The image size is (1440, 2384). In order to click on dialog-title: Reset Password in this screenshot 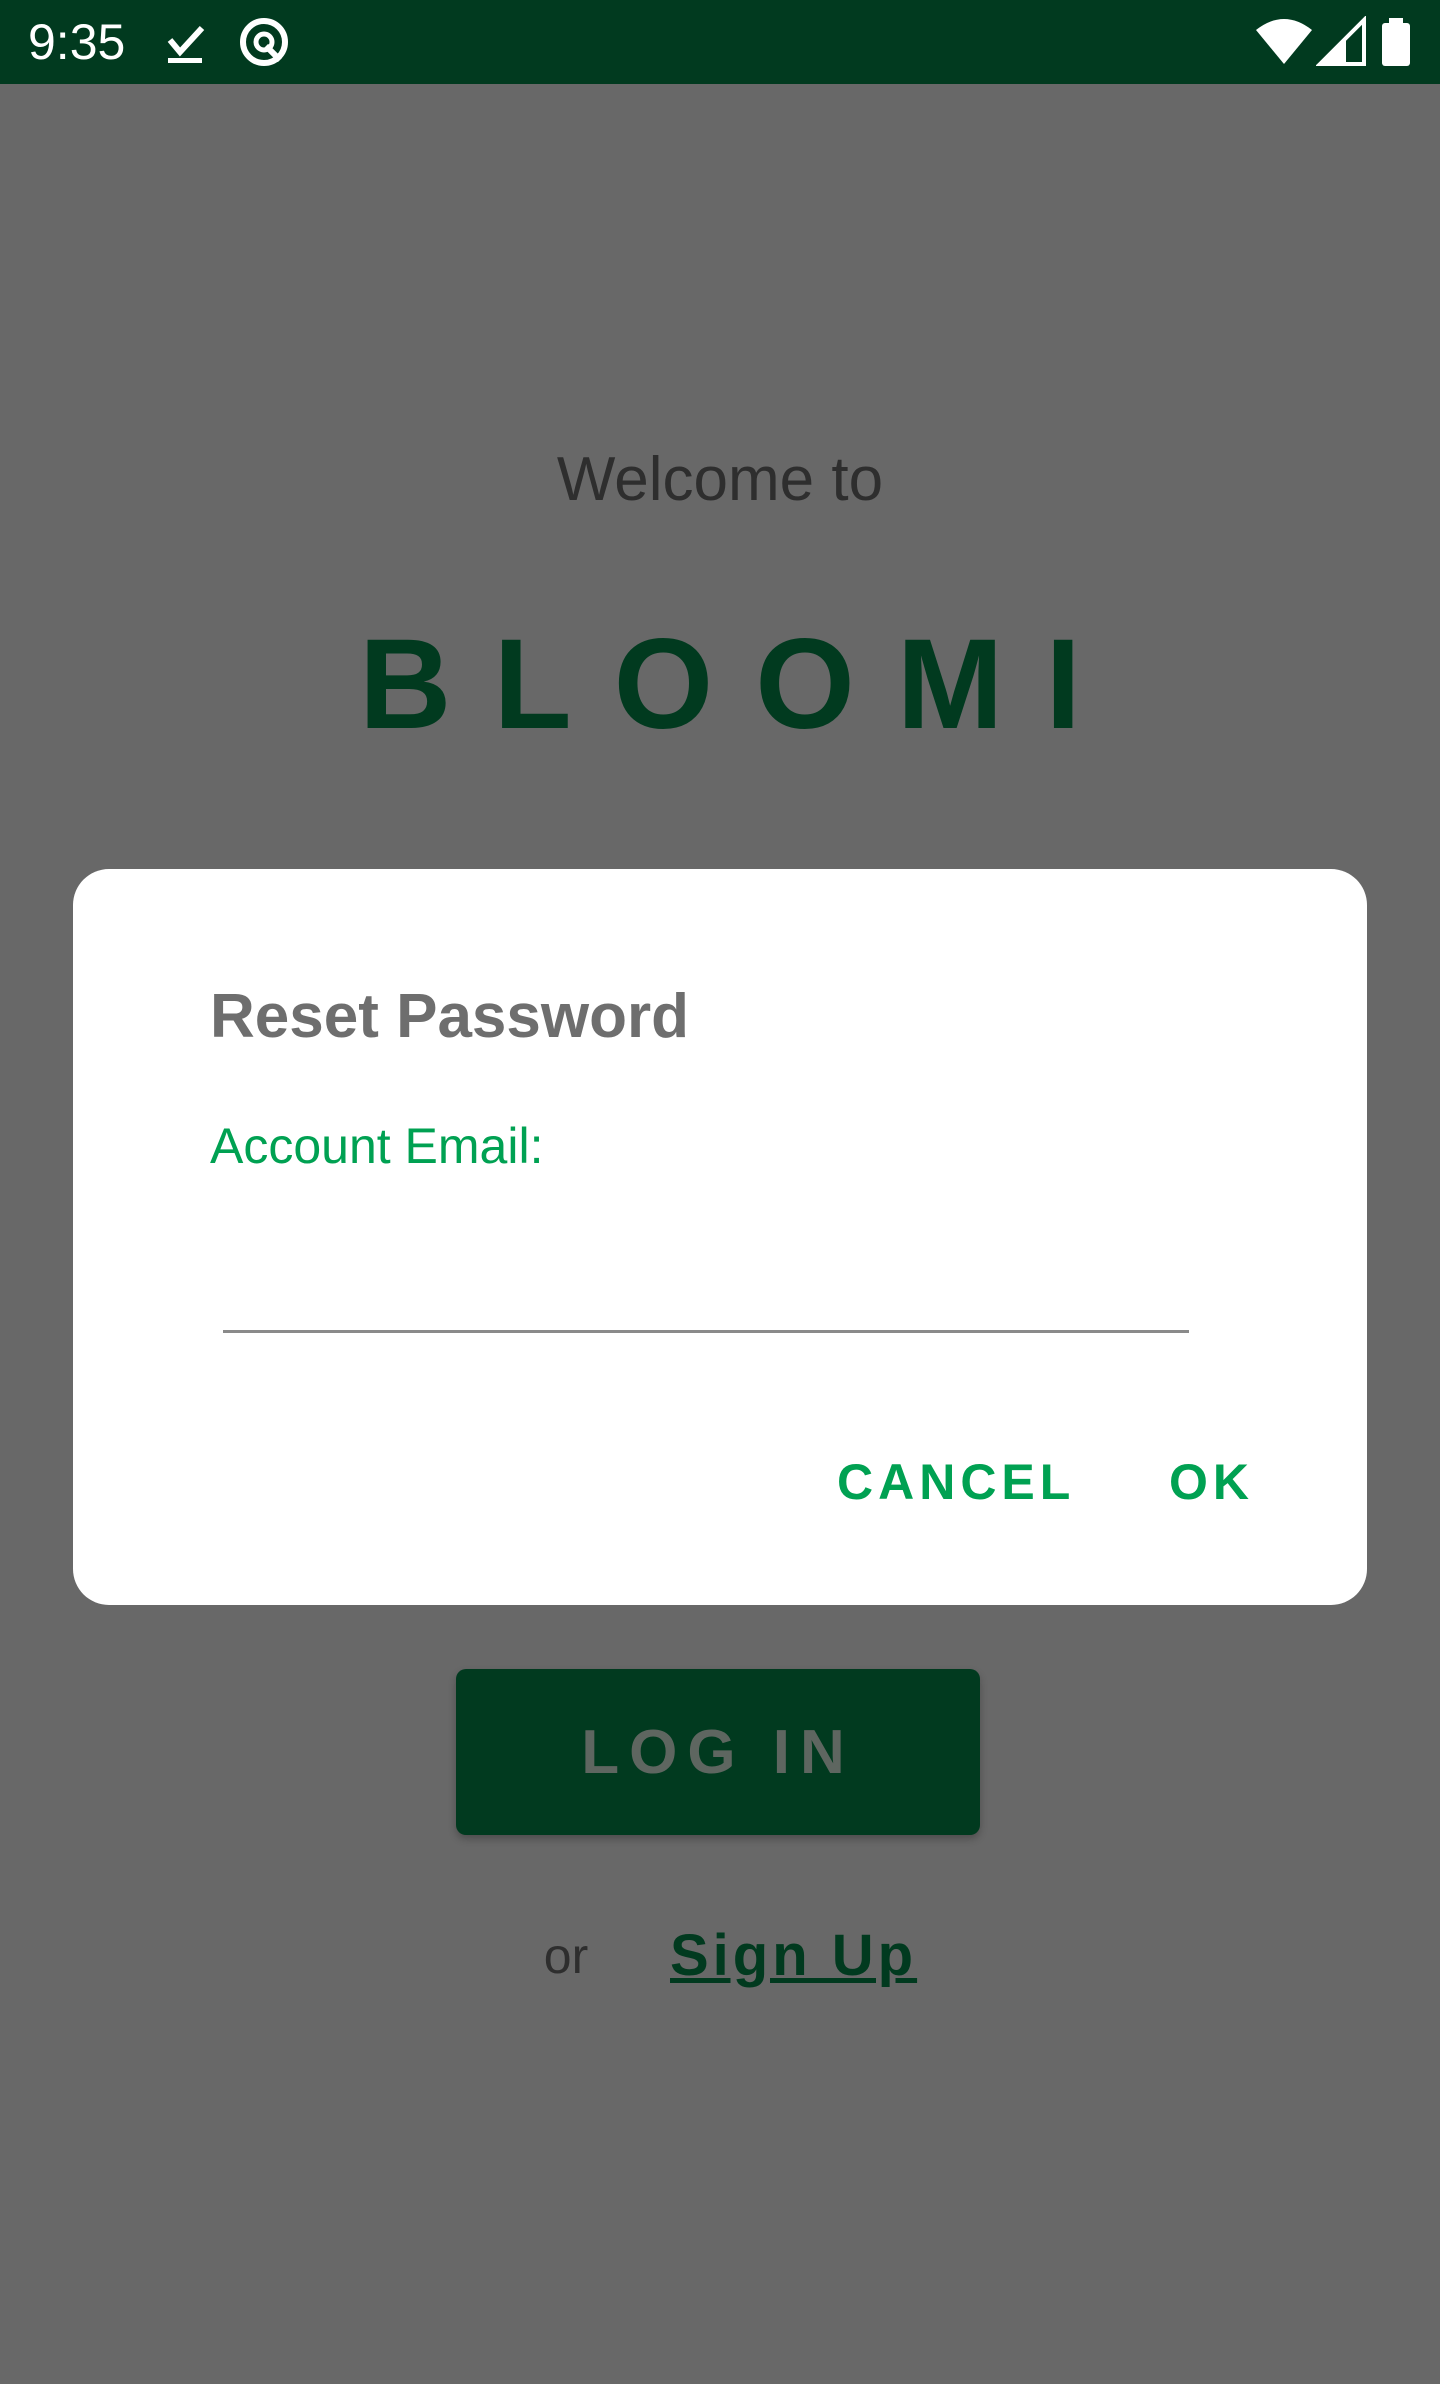, I will do `click(449, 1016)`.